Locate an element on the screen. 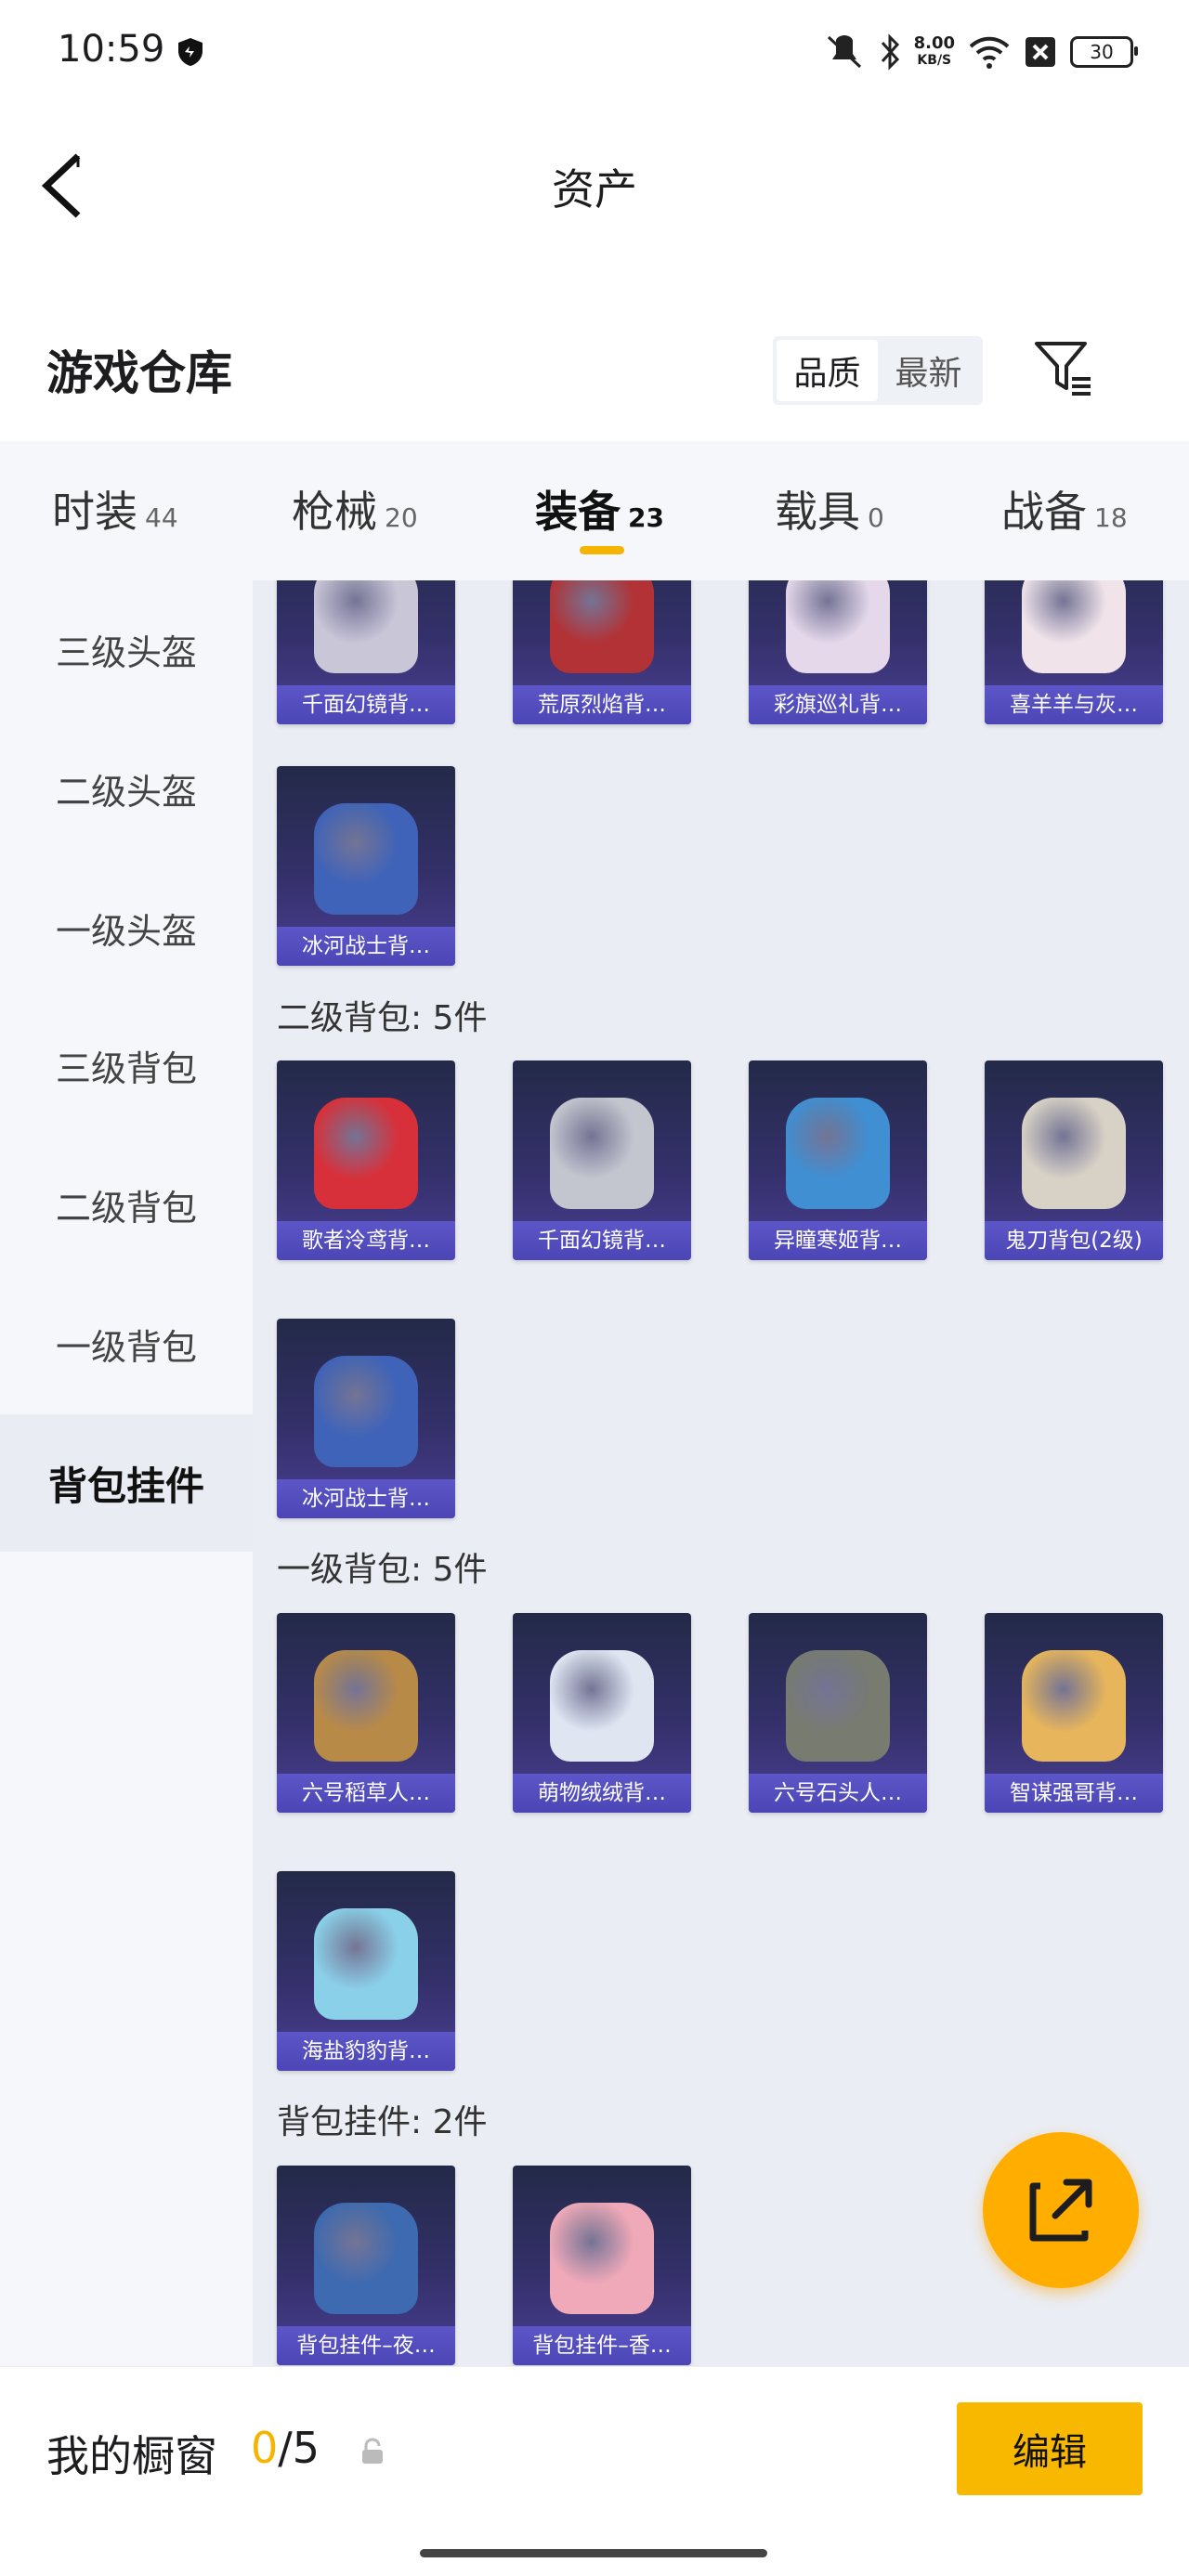  showcase-label: 我的橱窗 is located at coordinates (131, 2456).